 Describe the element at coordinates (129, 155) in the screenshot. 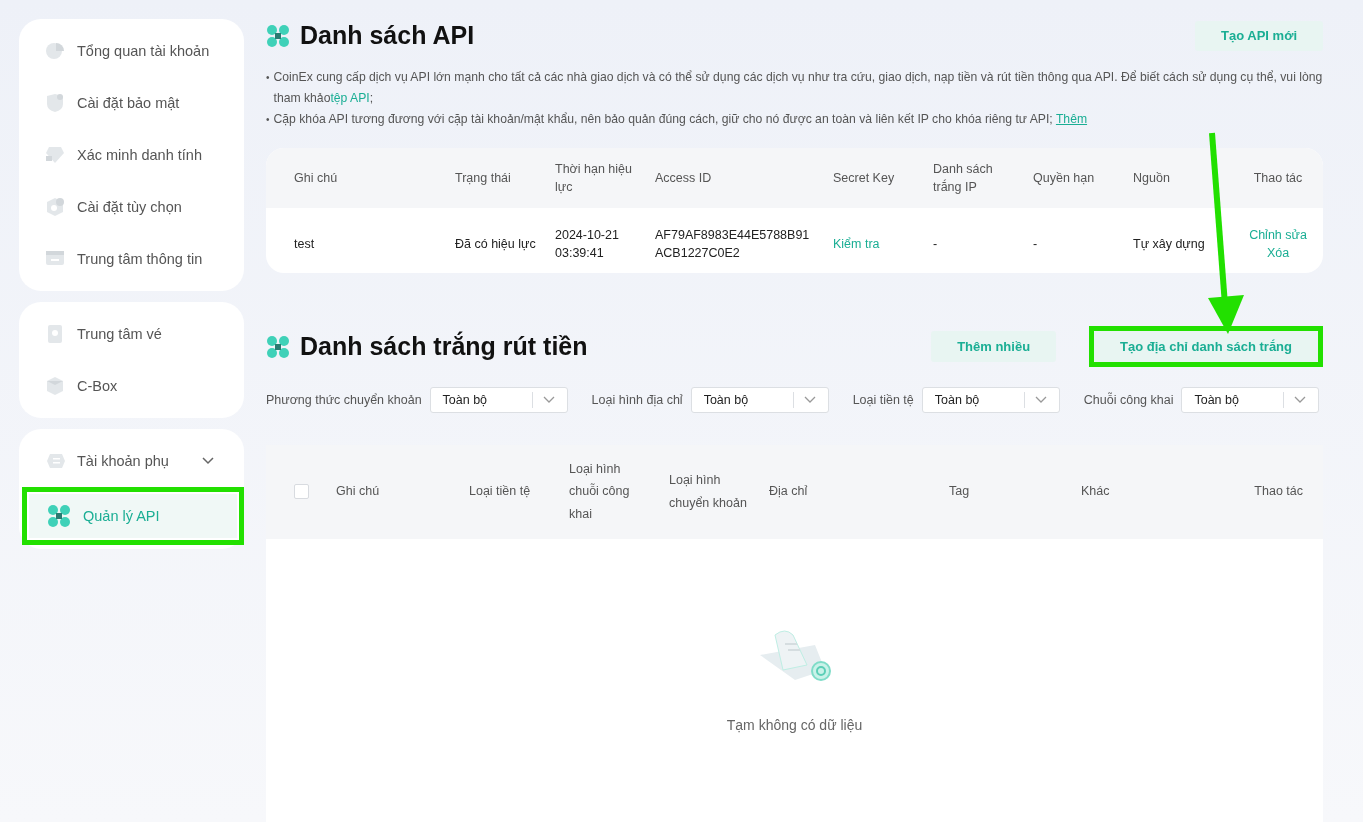

I see `sidebar-item: Xác minh danh tính` at that location.